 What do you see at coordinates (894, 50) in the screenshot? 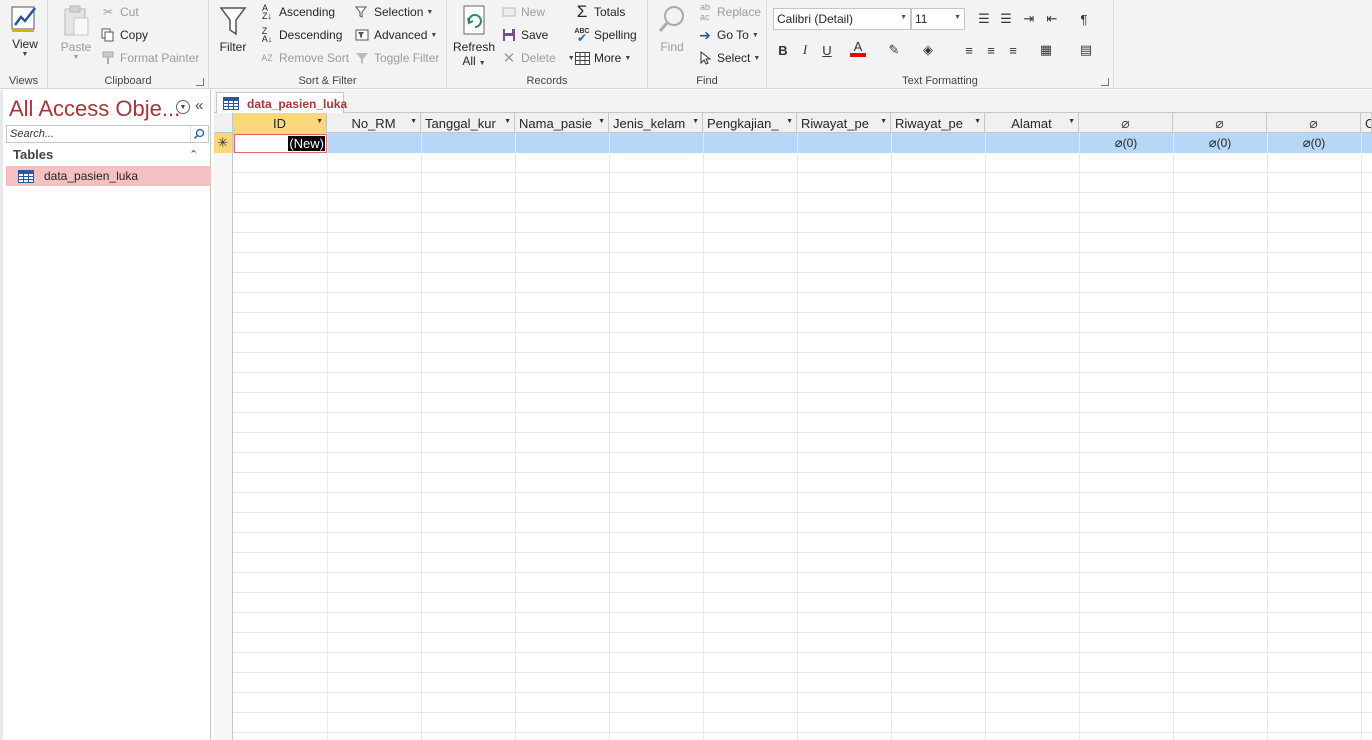
I see `highlight-icon: ✎` at bounding box center [894, 50].